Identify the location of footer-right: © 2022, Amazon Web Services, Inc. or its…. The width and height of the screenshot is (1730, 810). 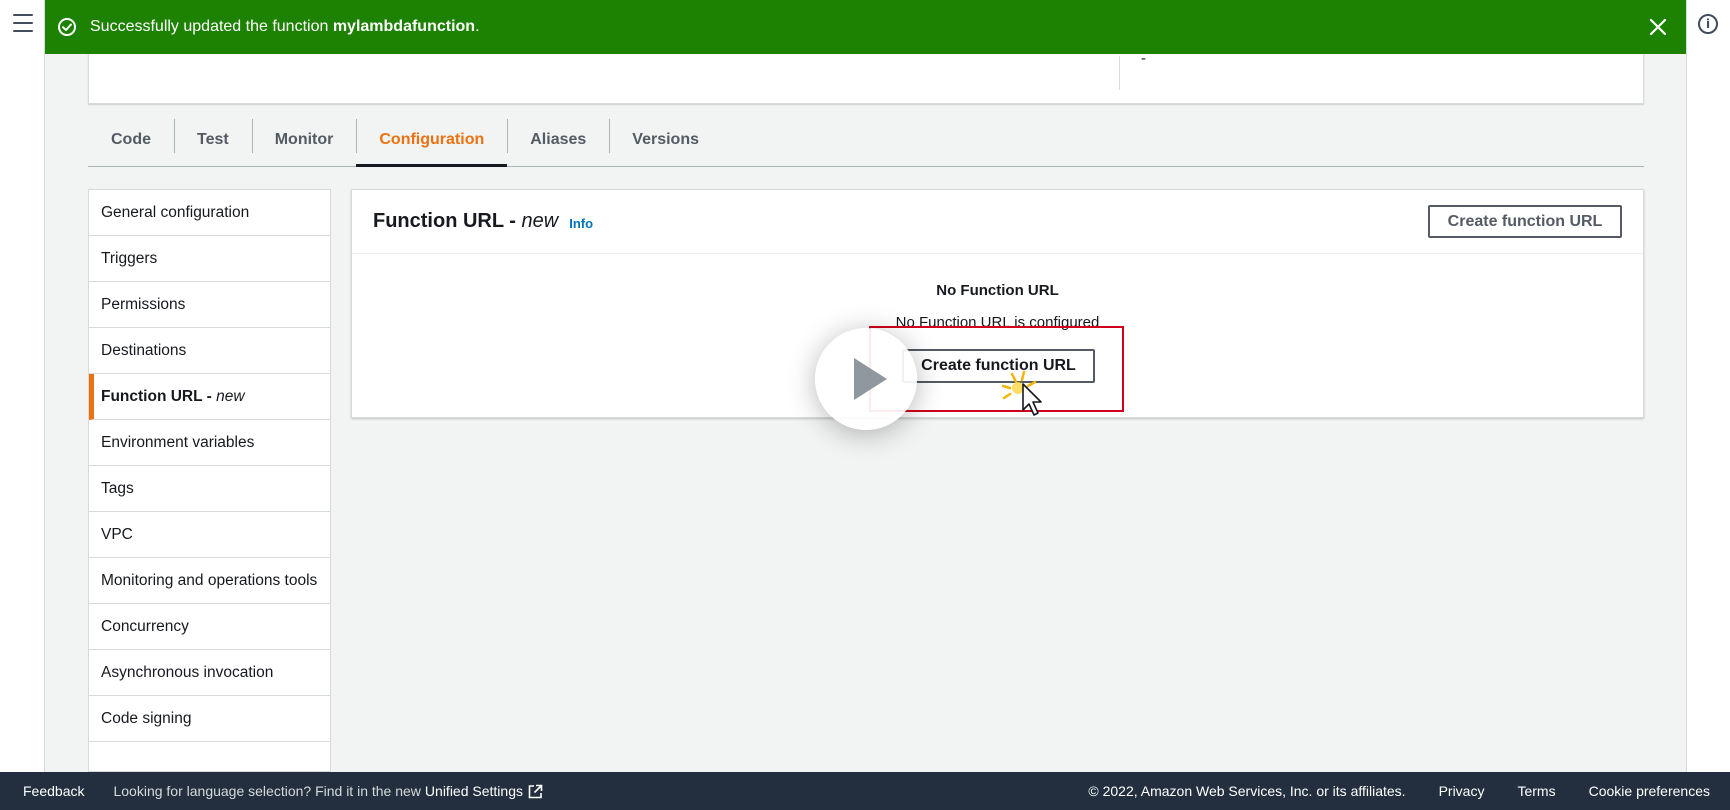
(1409, 791).